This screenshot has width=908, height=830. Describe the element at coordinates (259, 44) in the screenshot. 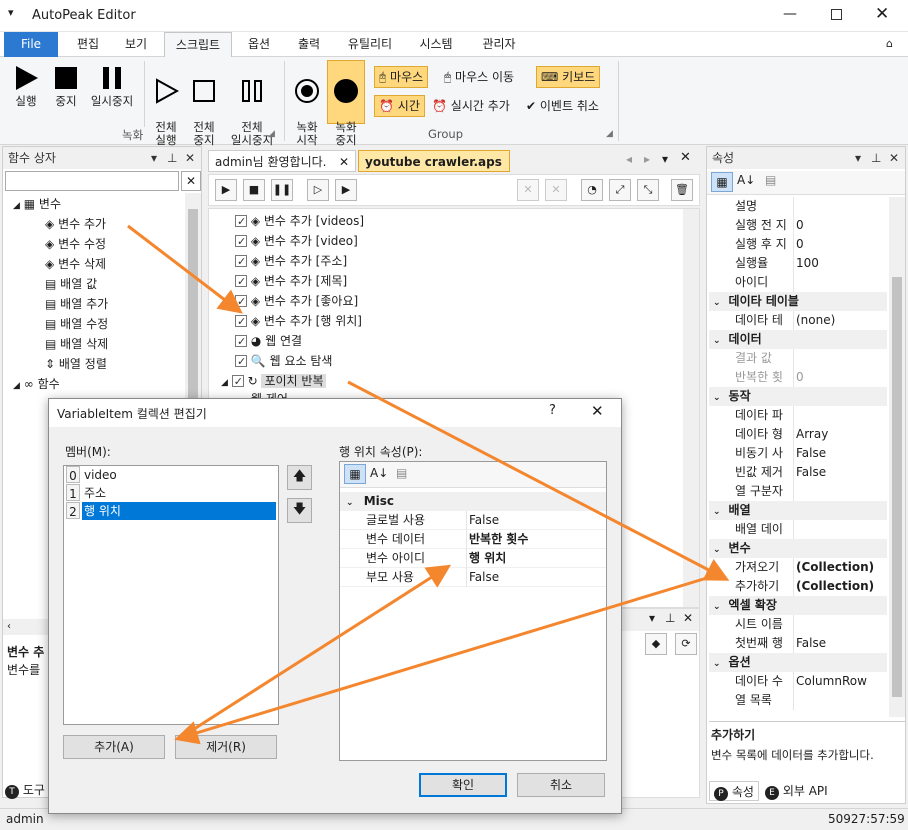

I see `tab-options: 옵션` at that location.